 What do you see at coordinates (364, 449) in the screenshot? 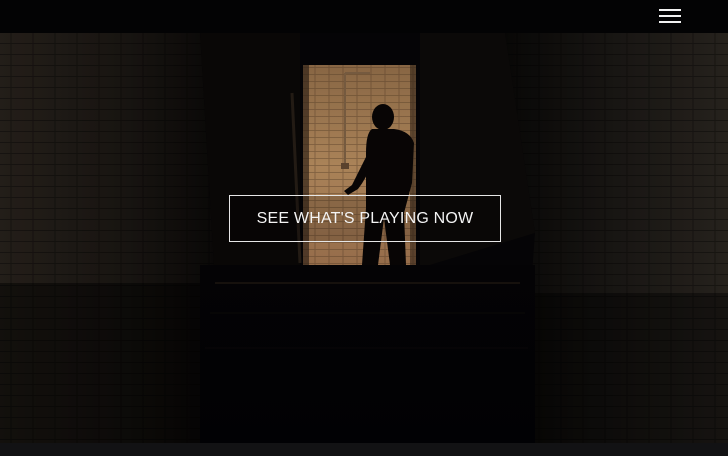
I see `bottom-strip` at bounding box center [364, 449].